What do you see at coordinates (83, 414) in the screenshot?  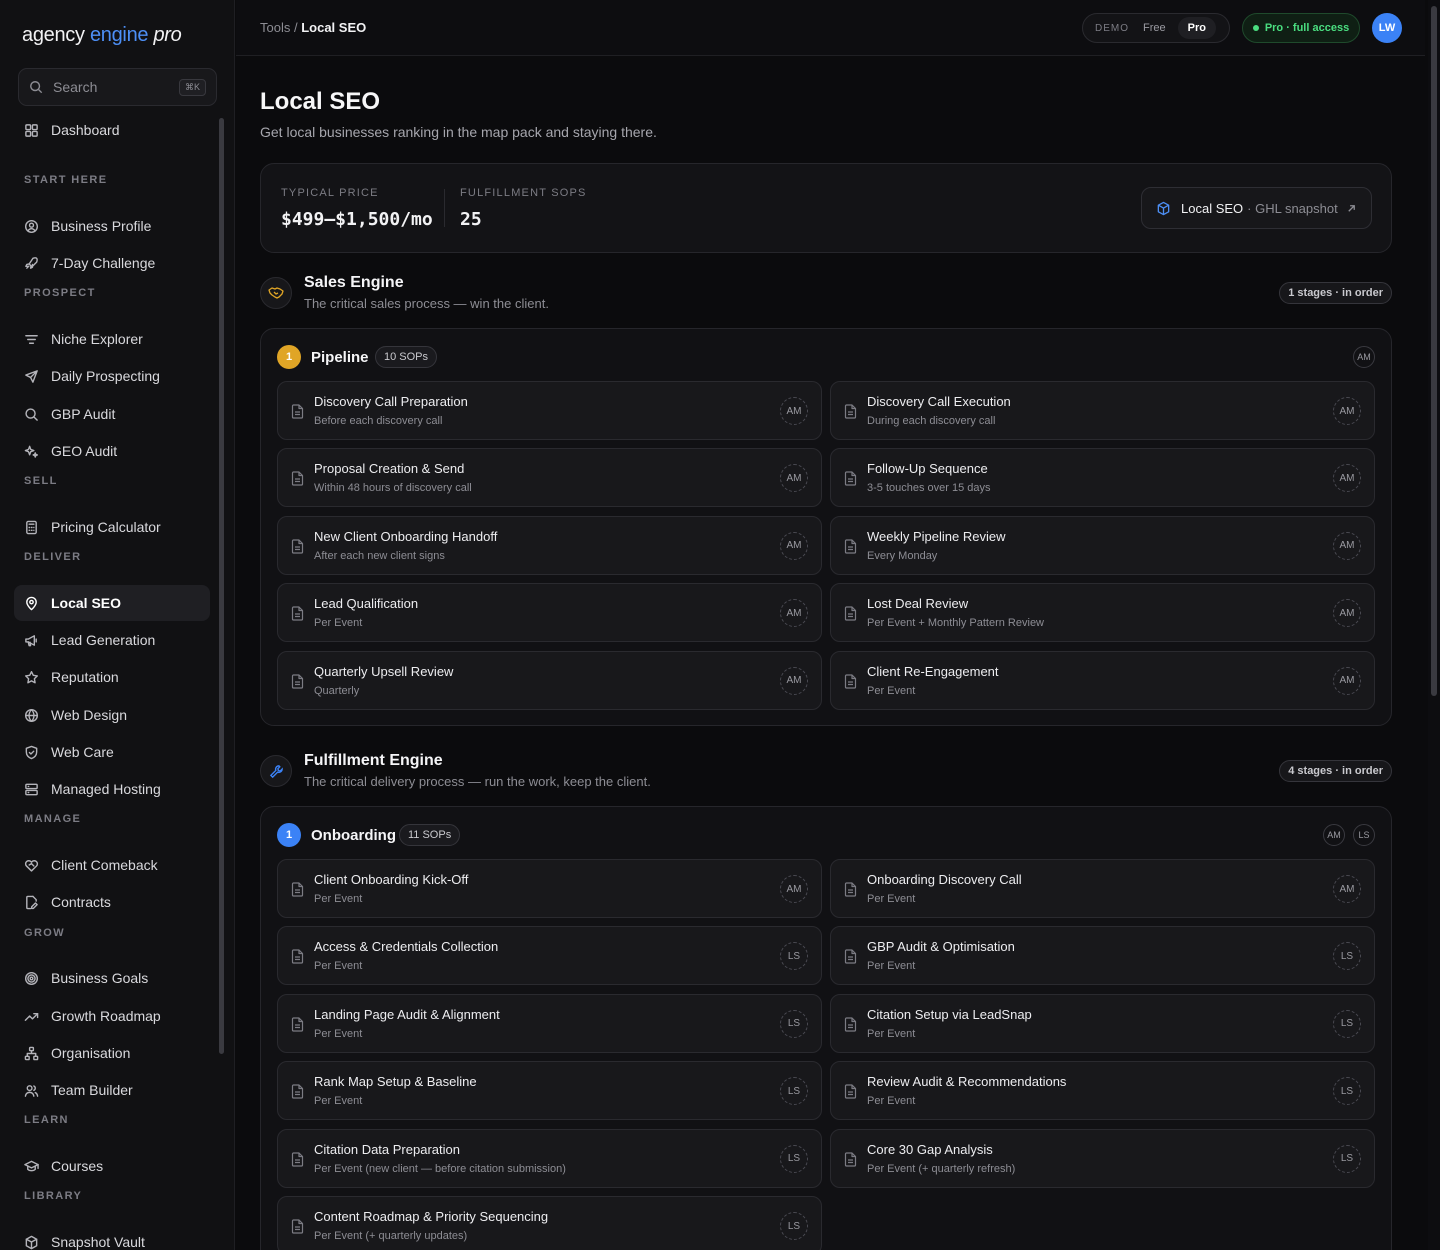 I see `sidebar-item-label: GBP Audit` at bounding box center [83, 414].